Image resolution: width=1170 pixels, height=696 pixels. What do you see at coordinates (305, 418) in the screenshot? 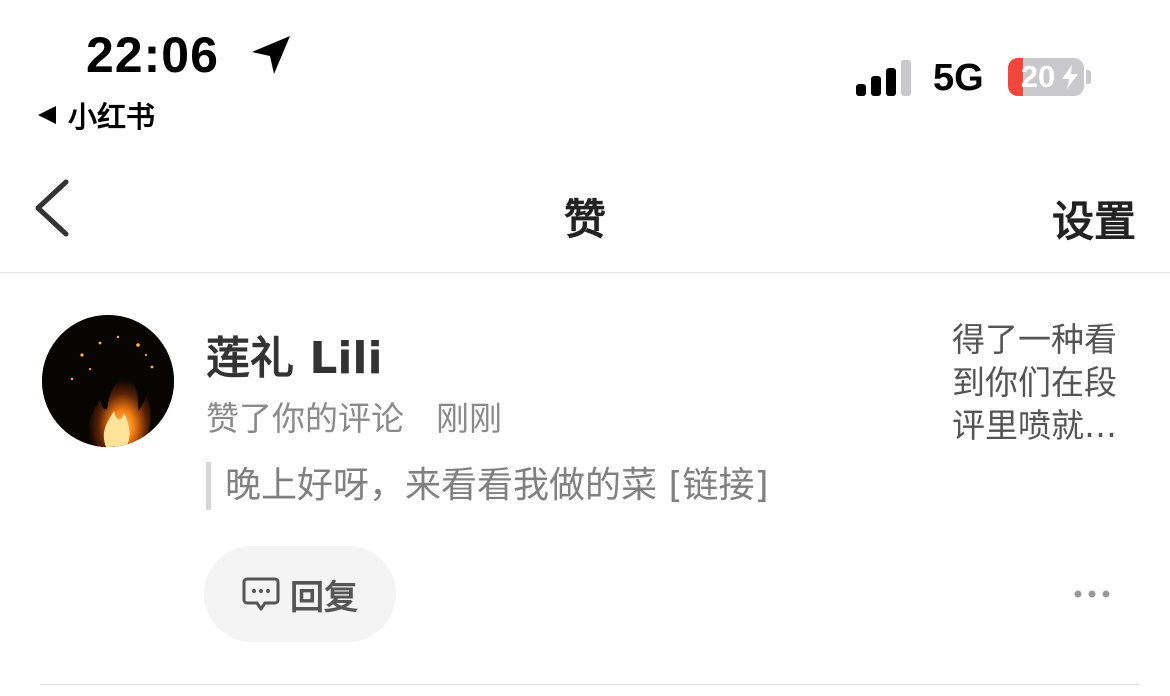
I see `notification-action: 赞了你的评论` at bounding box center [305, 418].